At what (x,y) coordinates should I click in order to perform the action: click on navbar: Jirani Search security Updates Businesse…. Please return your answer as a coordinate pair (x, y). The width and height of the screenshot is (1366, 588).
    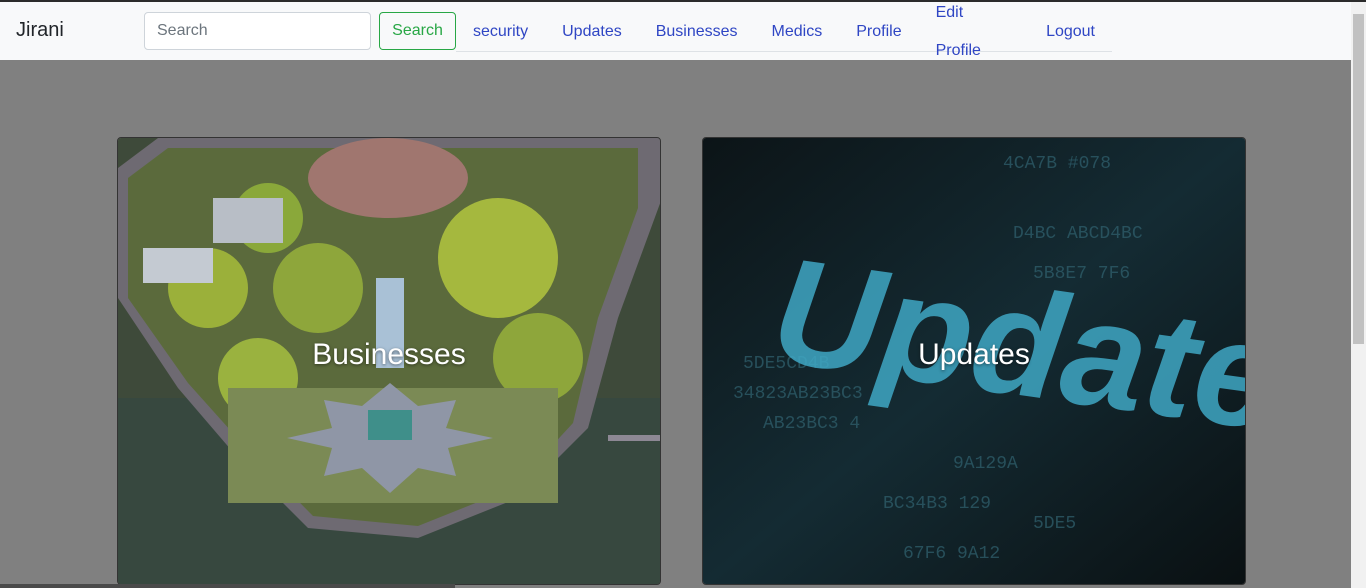
    Looking at the image, I should click on (675, 31).